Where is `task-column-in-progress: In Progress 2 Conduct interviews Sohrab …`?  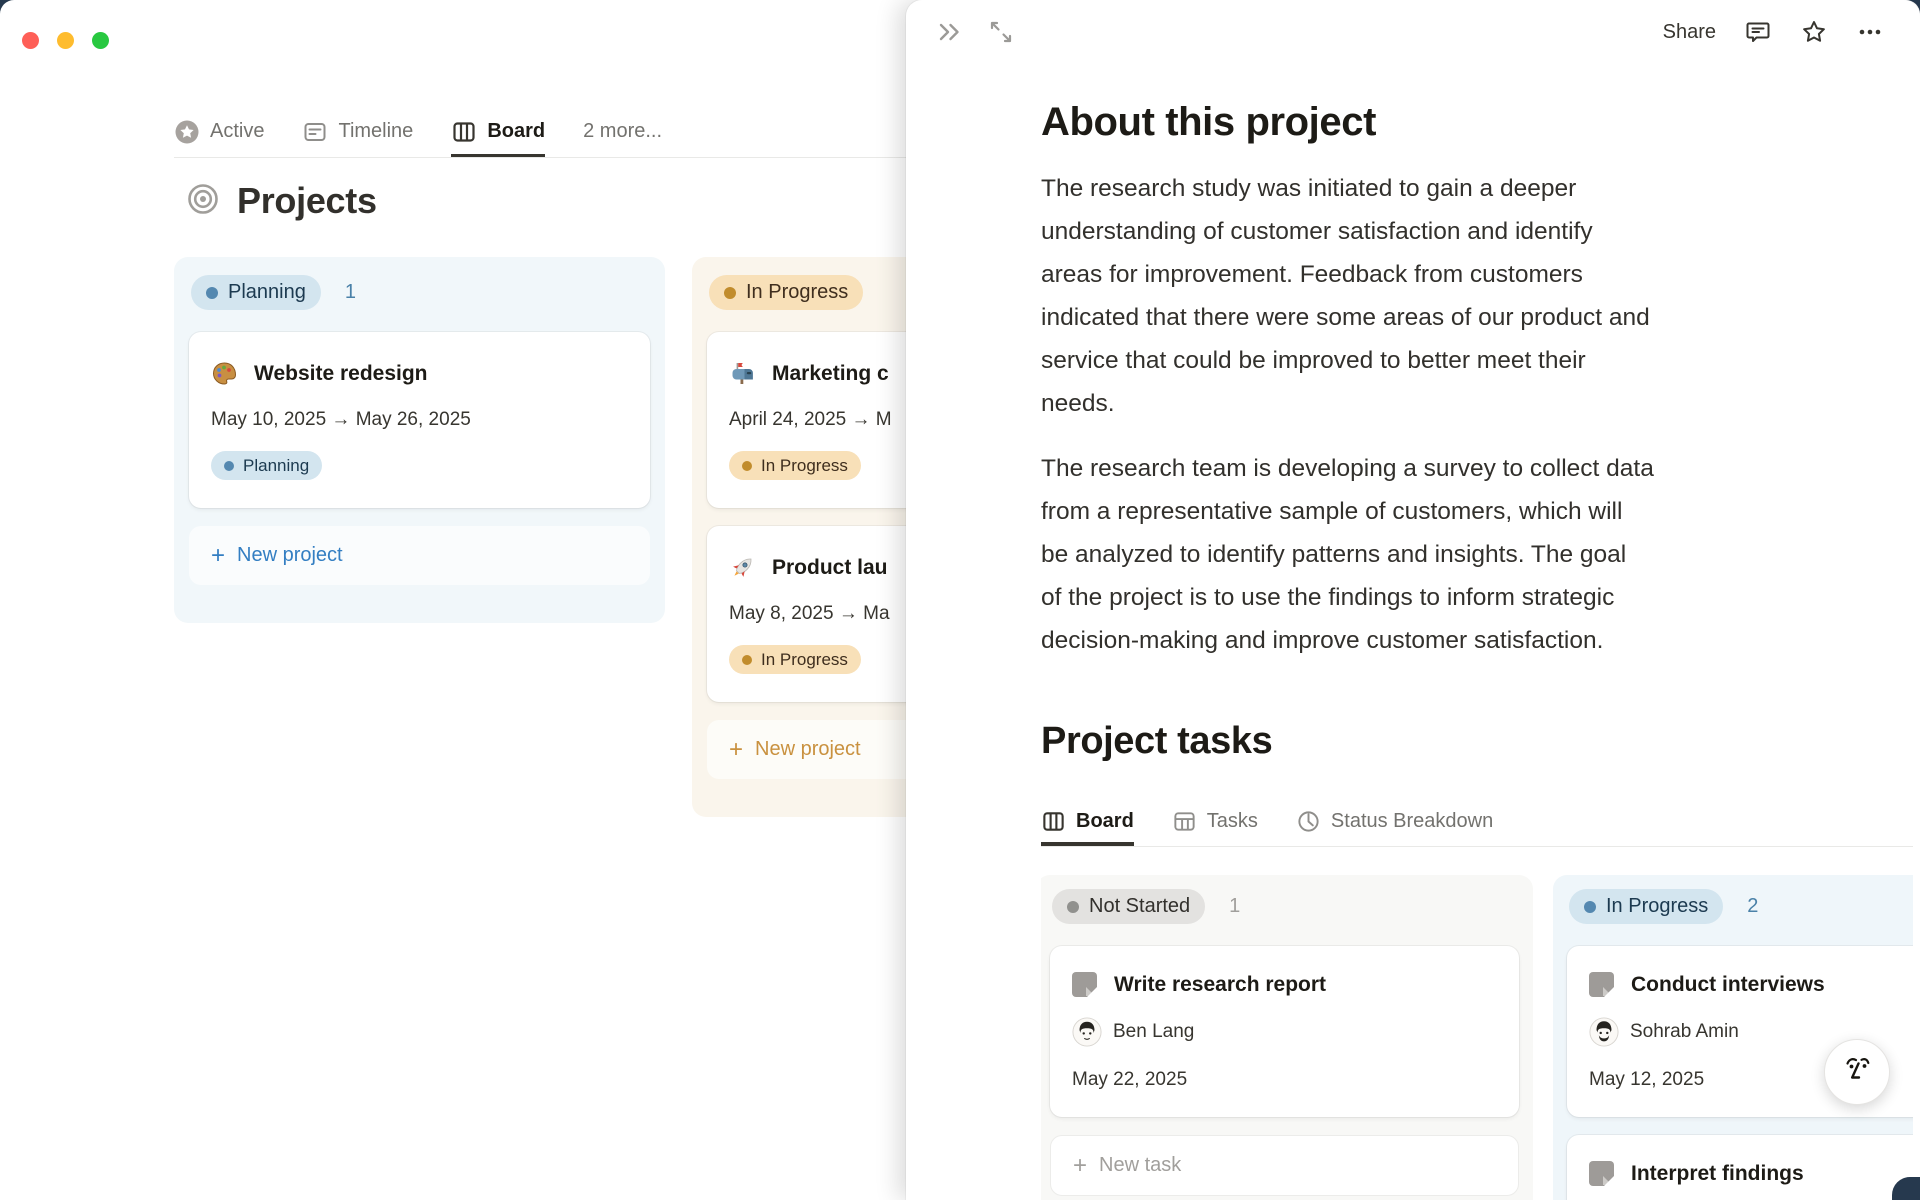
task-column-in-progress: In Progress 2 Conduct interviews Sohrab … is located at coordinates (1733, 1037).